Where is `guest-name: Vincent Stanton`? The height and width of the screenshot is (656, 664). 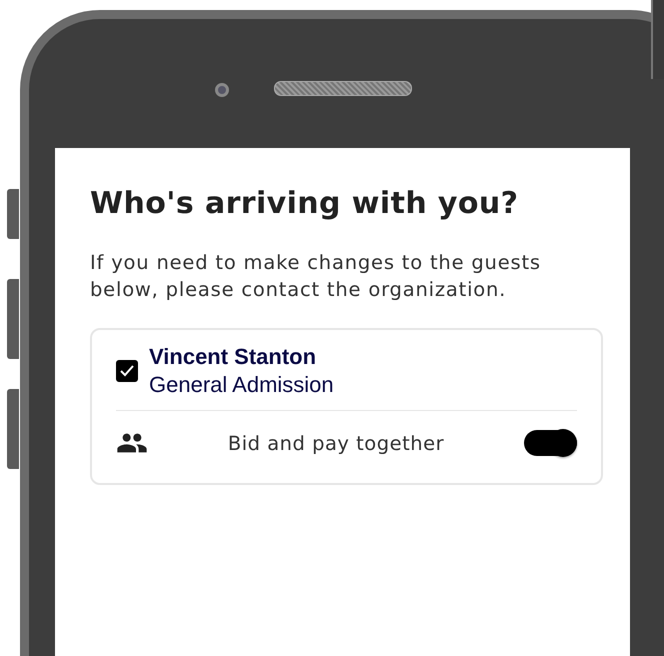
guest-name: Vincent Stanton is located at coordinates (233, 357).